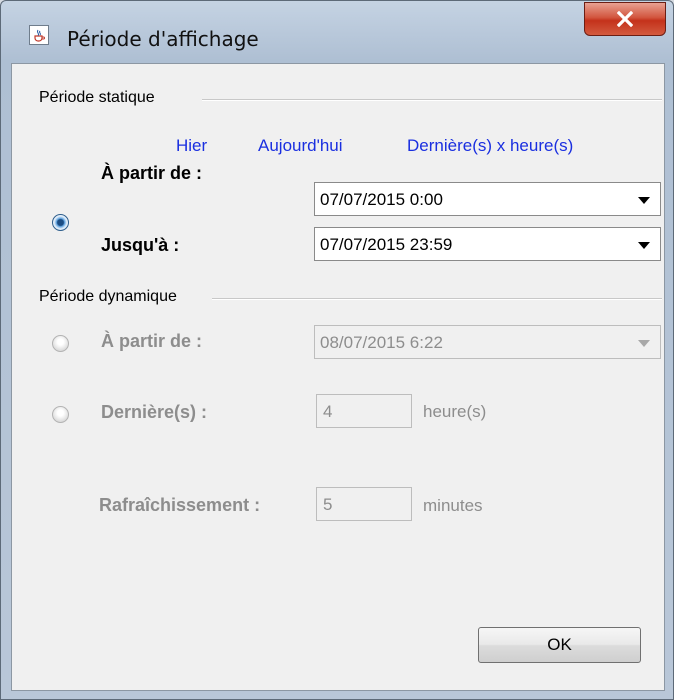  What do you see at coordinates (300, 146) in the screenshot?
I see `link-today: Aujourd'hui` at bounding box center [300, 146].